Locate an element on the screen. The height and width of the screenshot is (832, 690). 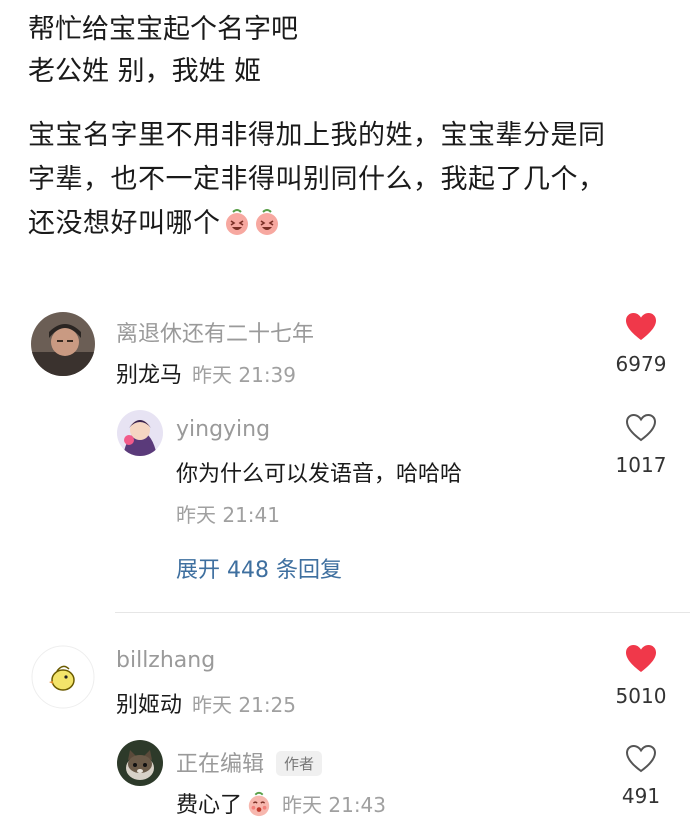
cartoon-girl-icon is located at coordinates (140, 433).